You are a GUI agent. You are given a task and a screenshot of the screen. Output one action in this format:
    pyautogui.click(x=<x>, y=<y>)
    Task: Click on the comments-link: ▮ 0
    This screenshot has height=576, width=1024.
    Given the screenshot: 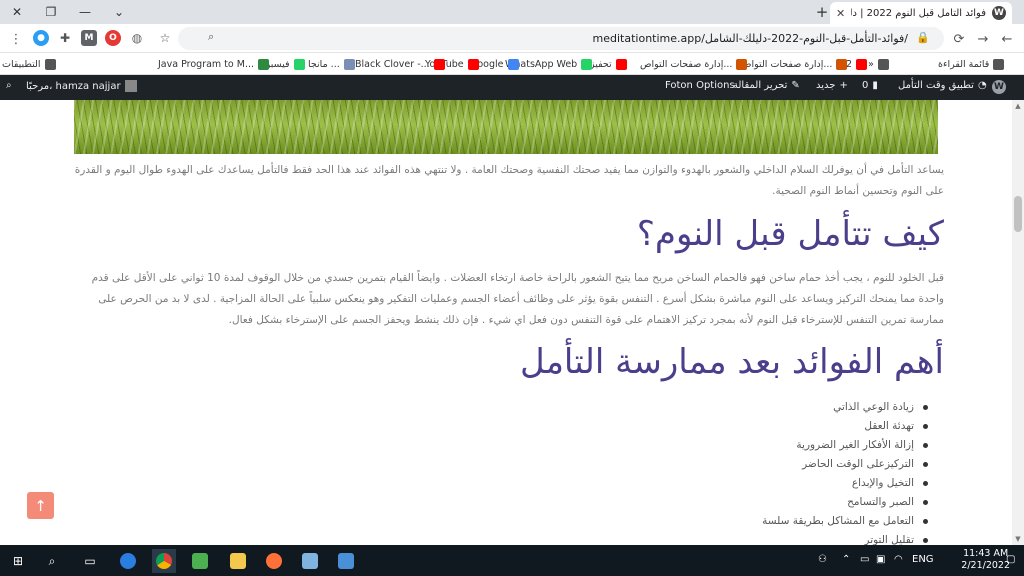 What is the action you would take?
    pyautogui.click(x=870, y=85)
    